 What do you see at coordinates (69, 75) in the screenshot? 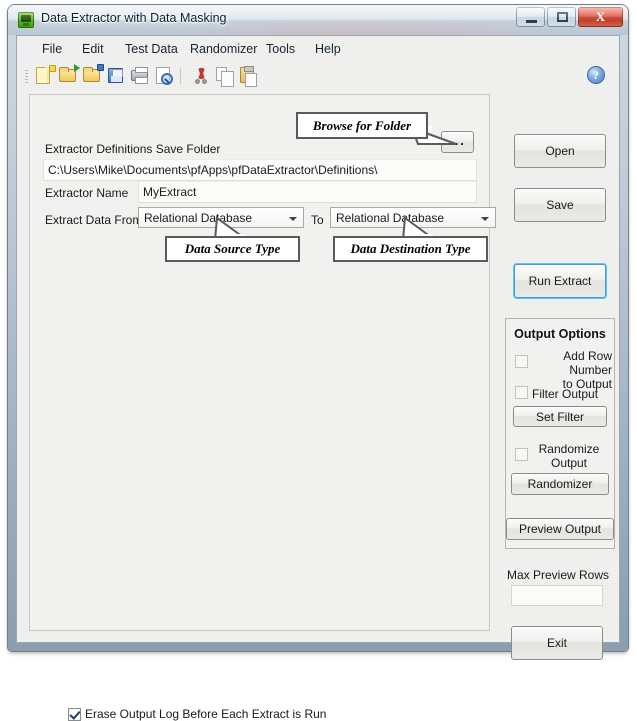
I see `open-folder-icon` at bounding box center [69, 75].